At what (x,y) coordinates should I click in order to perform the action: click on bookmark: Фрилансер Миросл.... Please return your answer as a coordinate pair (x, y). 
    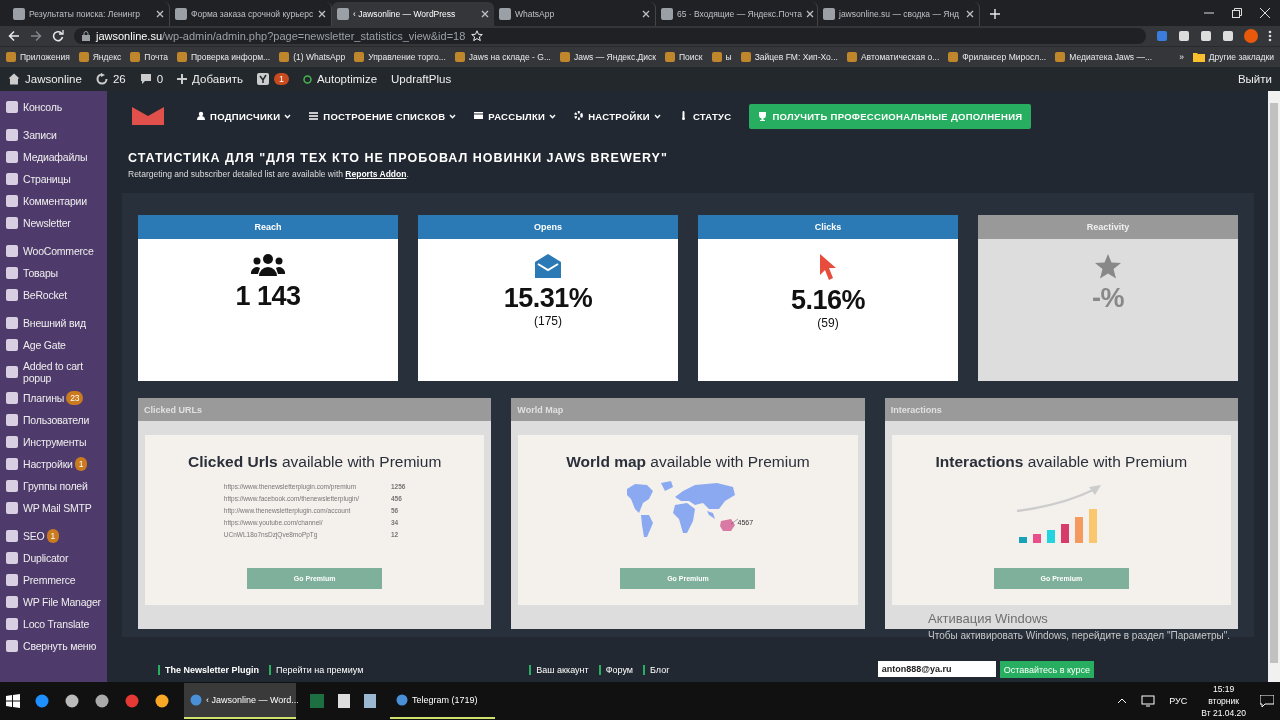
    Looking at the image, I should click on (997, 57).